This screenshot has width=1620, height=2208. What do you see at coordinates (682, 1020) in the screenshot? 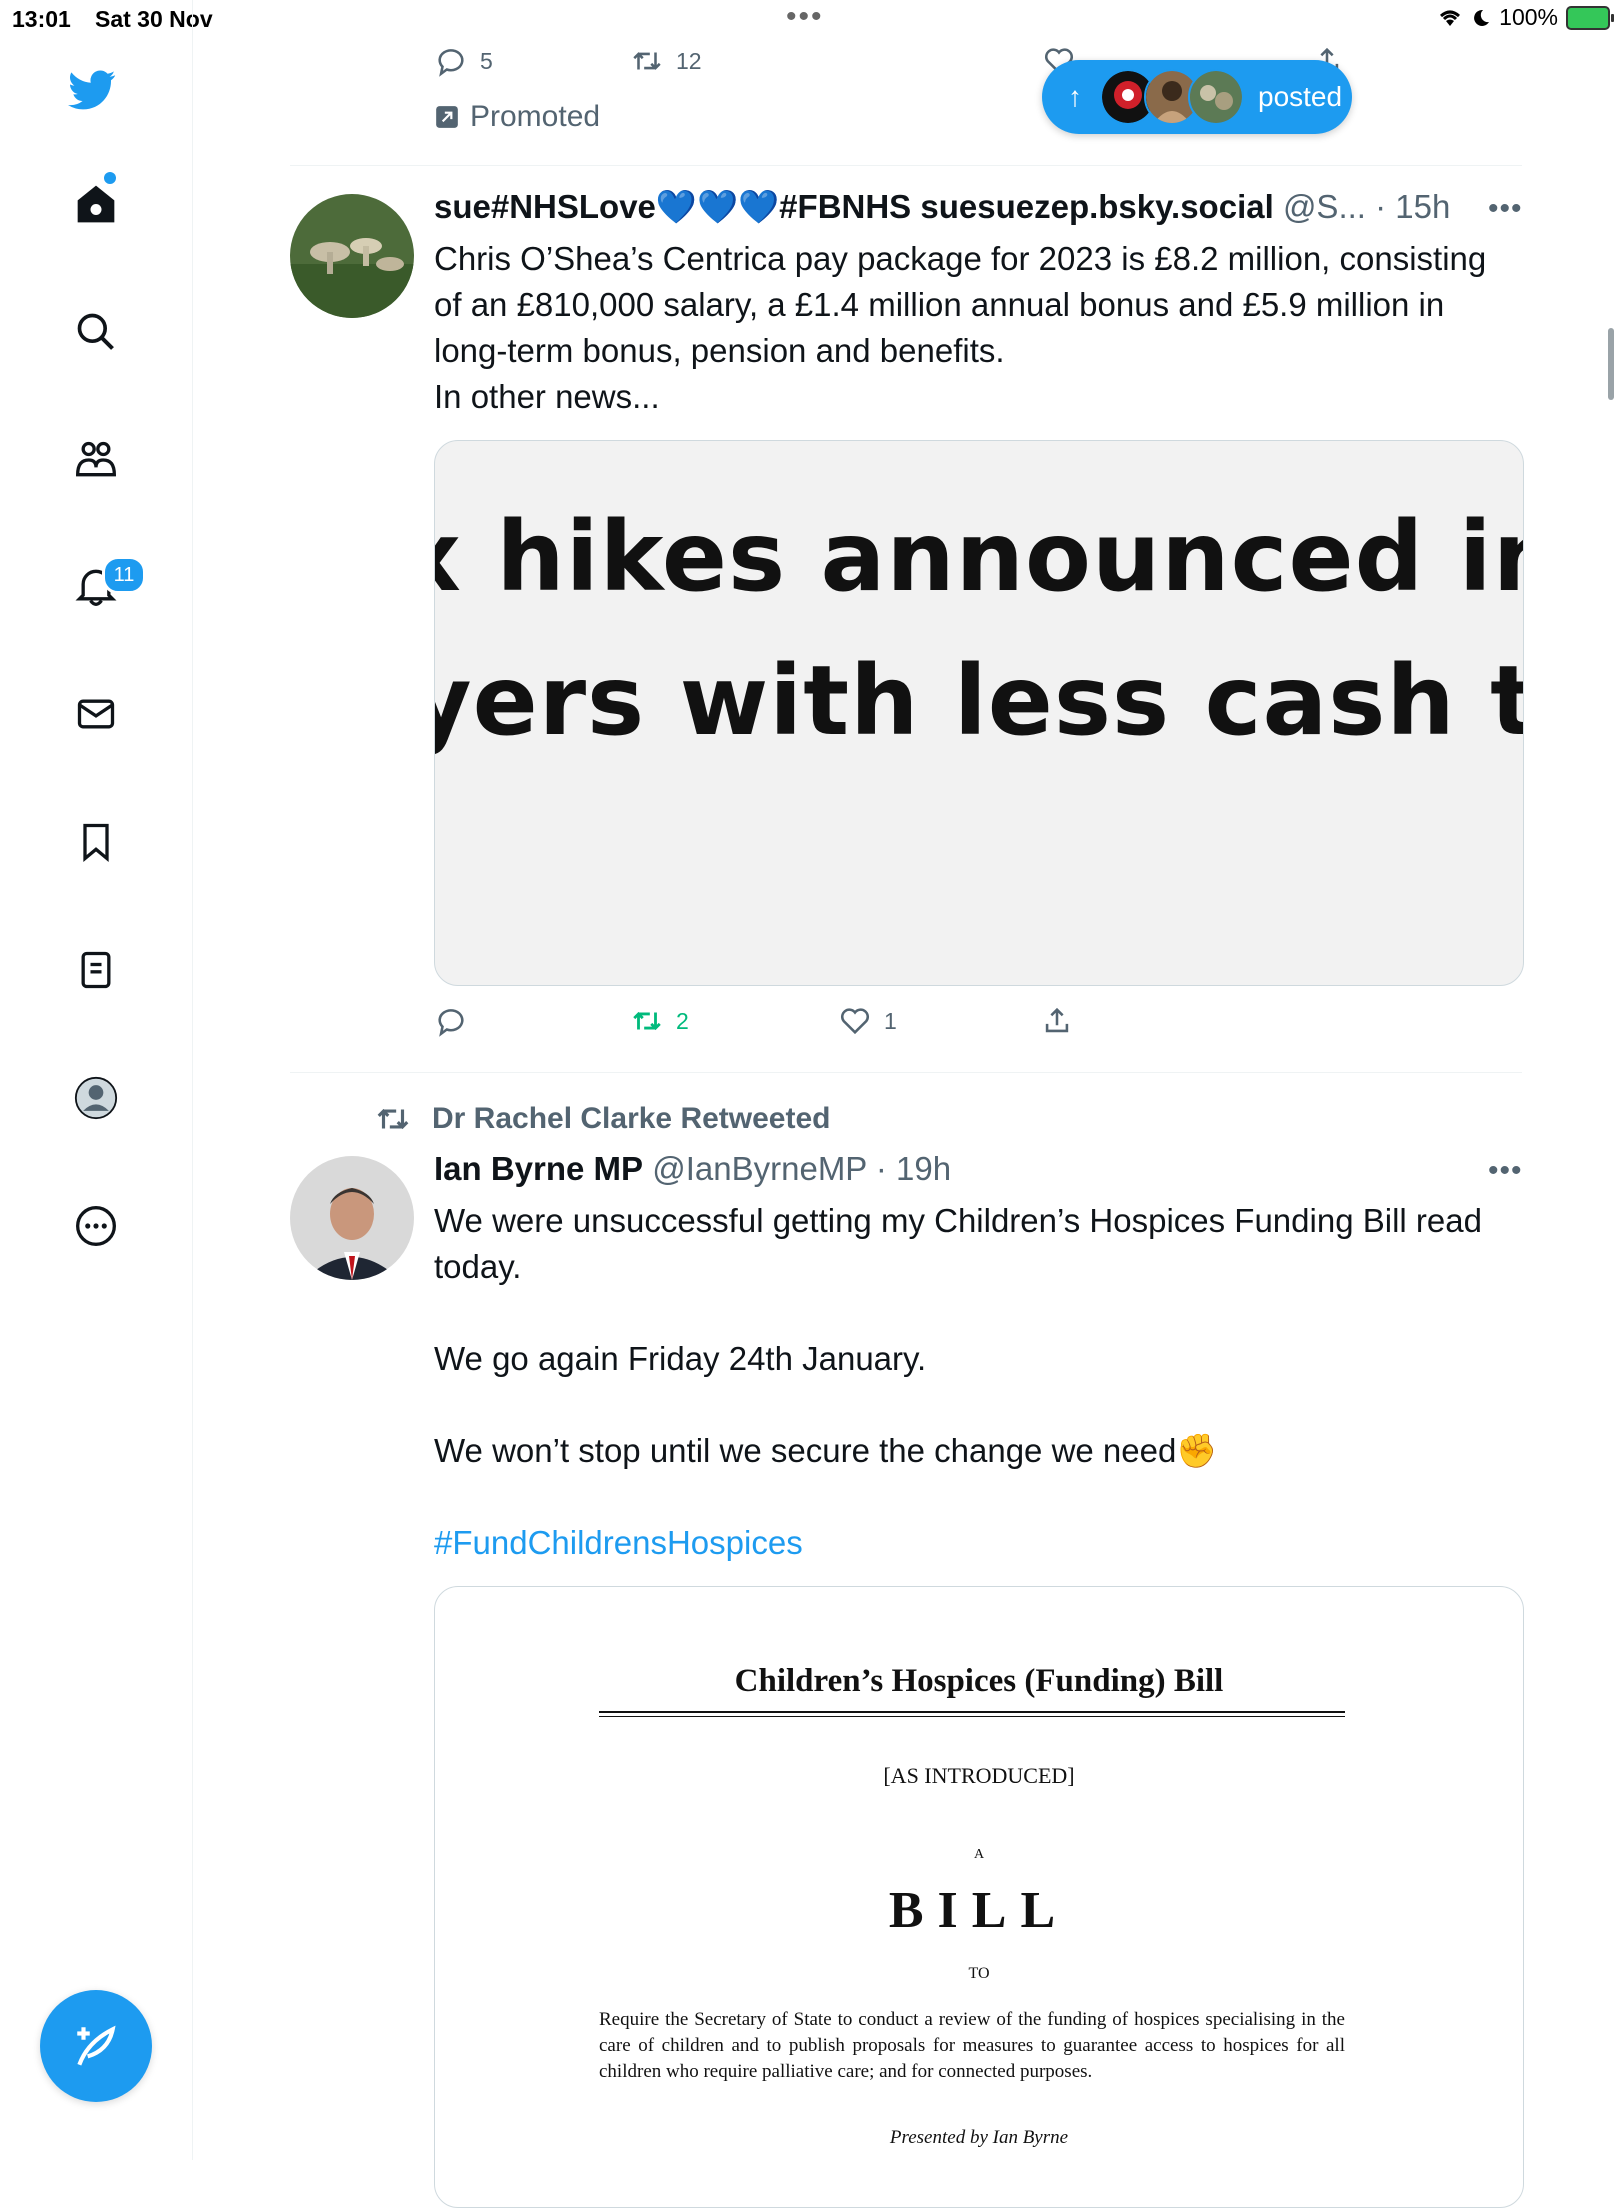
I see `retweet-count: 2` at bounding box center [682, 1020].